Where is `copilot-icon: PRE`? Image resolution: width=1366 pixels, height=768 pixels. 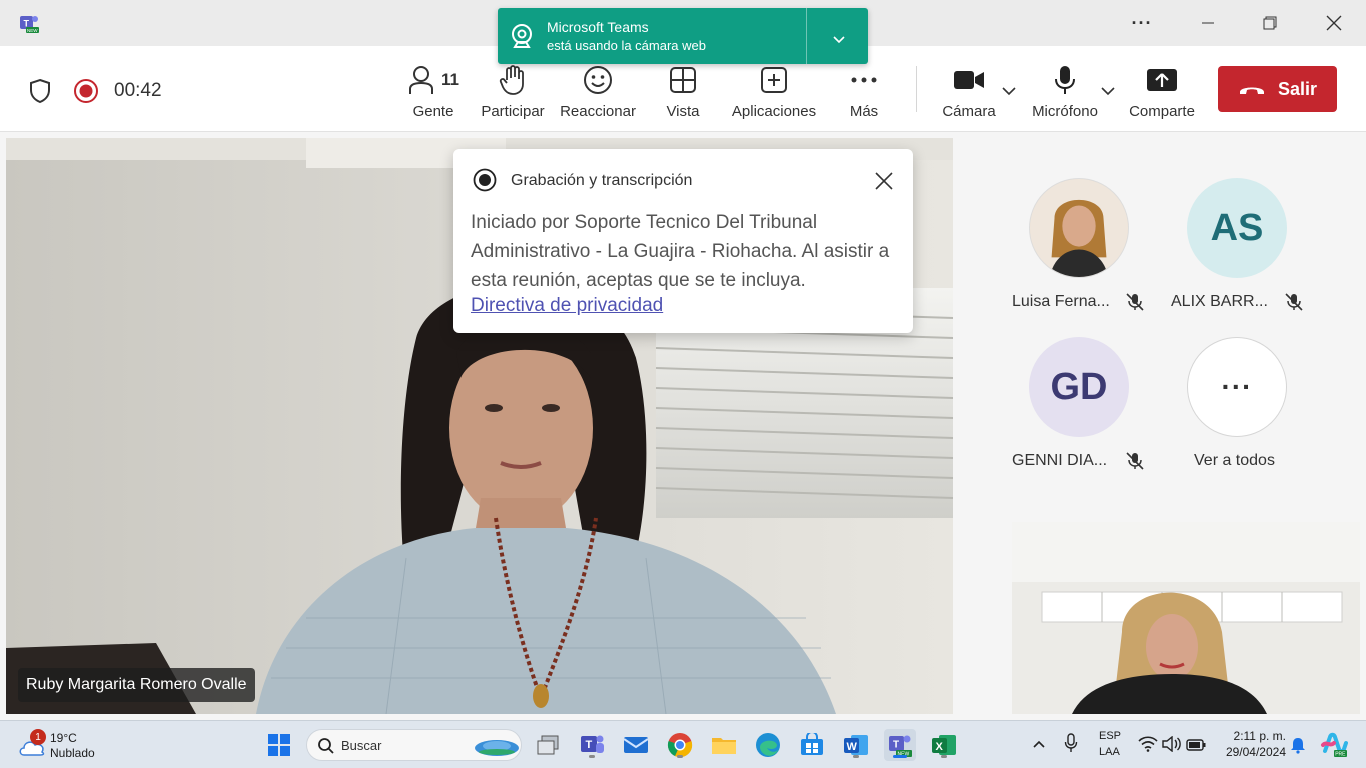 copilot-icon: PRE is located at coordinates (1334, 747).